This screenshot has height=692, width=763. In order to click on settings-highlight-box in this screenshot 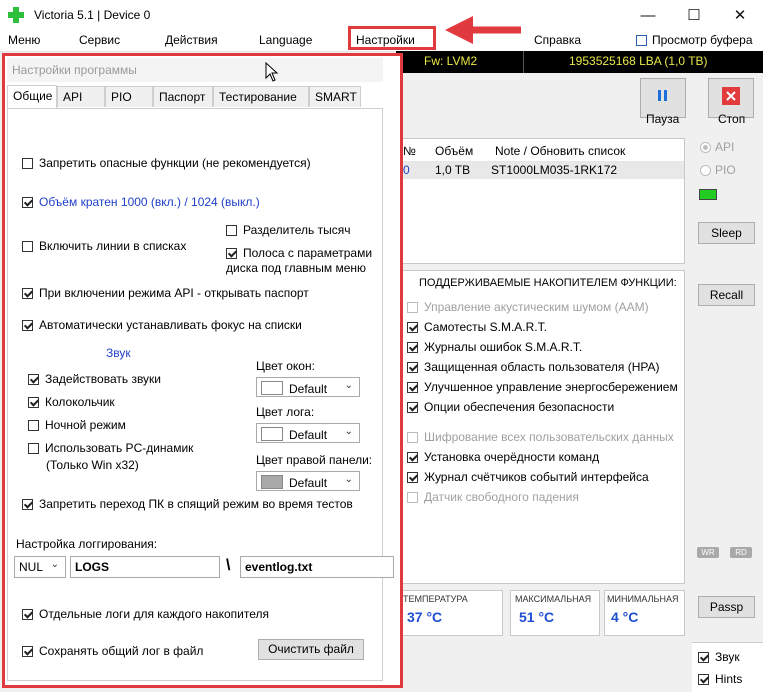, I will do `click(392, 38)`.